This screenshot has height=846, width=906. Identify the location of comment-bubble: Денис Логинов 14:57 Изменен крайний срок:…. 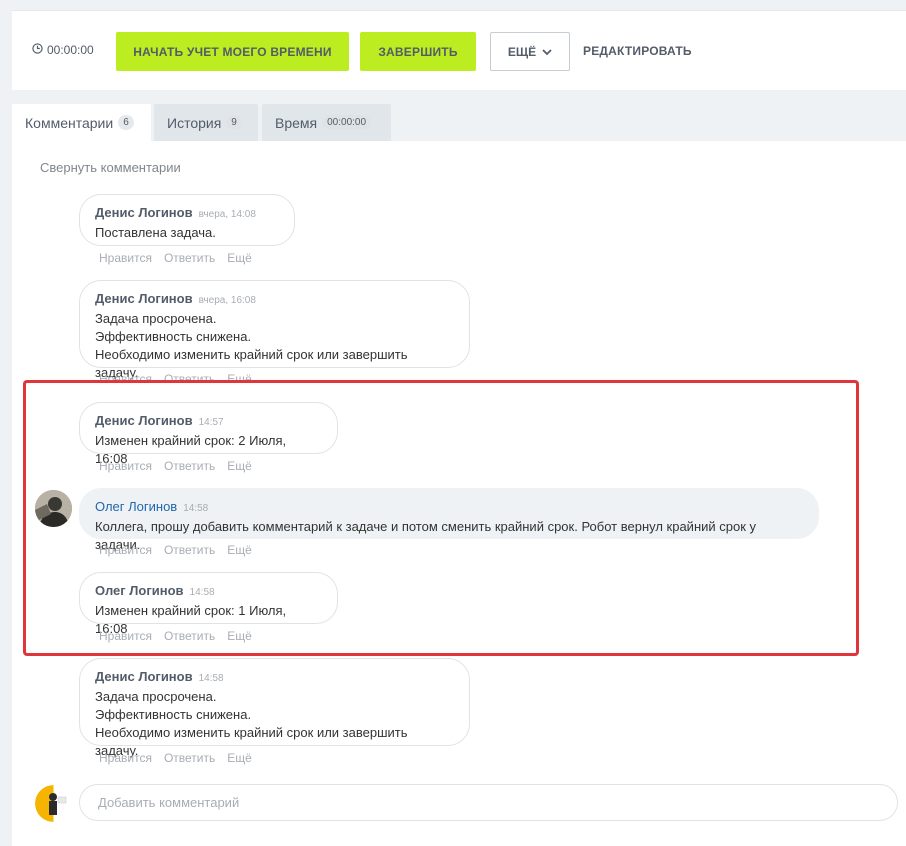
(208, 434).